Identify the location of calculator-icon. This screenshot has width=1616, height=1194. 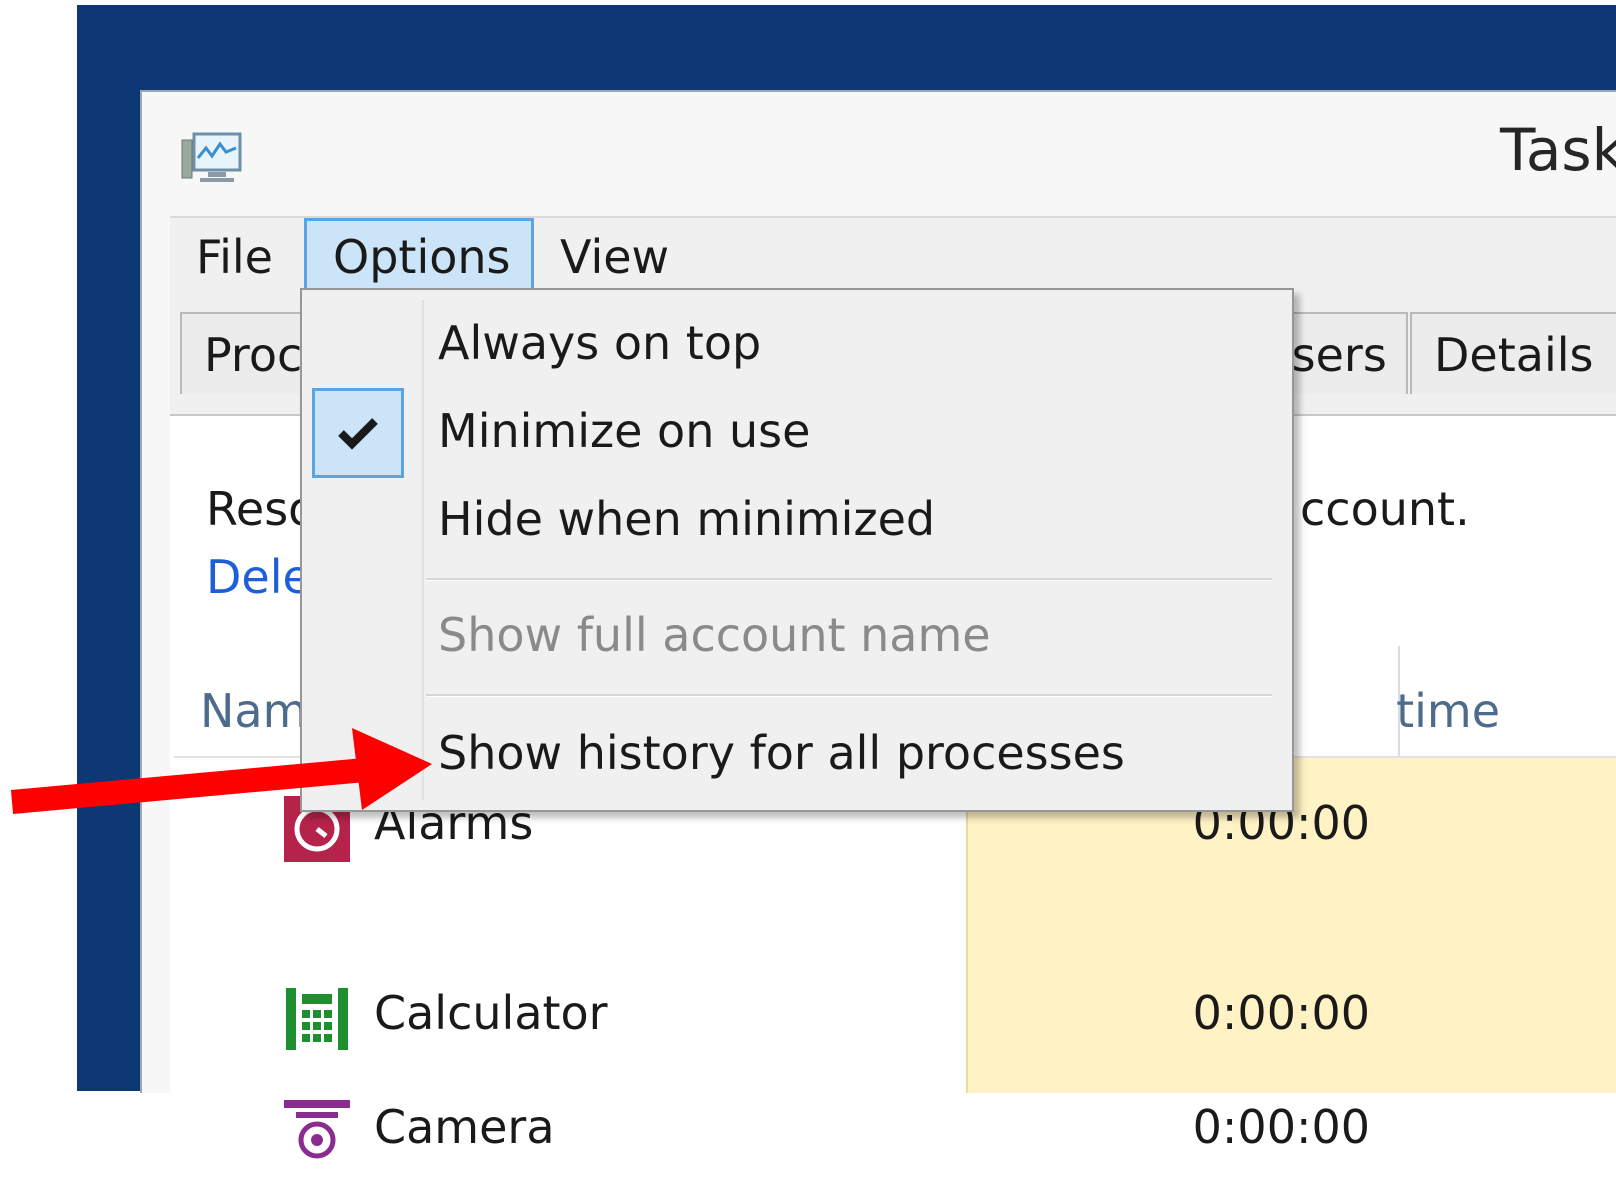
(317, 1019).